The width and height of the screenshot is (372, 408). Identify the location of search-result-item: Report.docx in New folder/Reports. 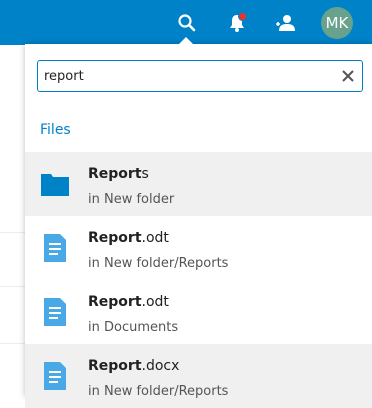
(198, 376).